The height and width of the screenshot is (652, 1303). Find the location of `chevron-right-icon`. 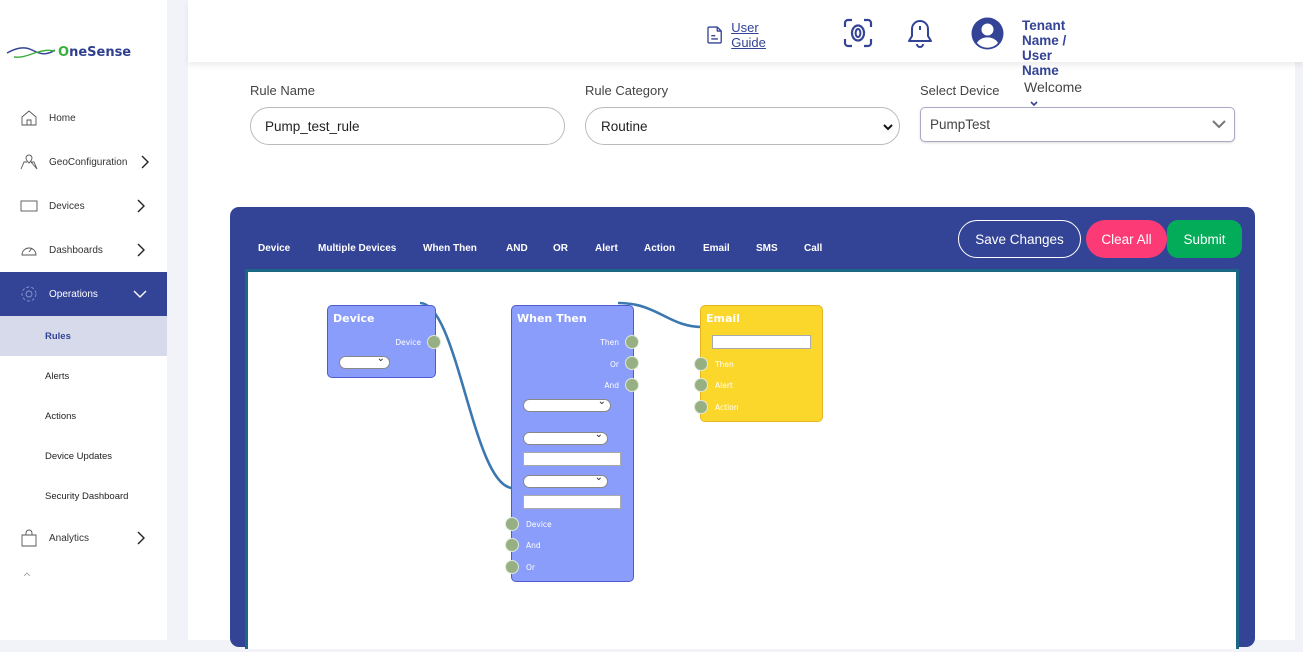

chevron-right-icon is located at coordinates (145, 162).